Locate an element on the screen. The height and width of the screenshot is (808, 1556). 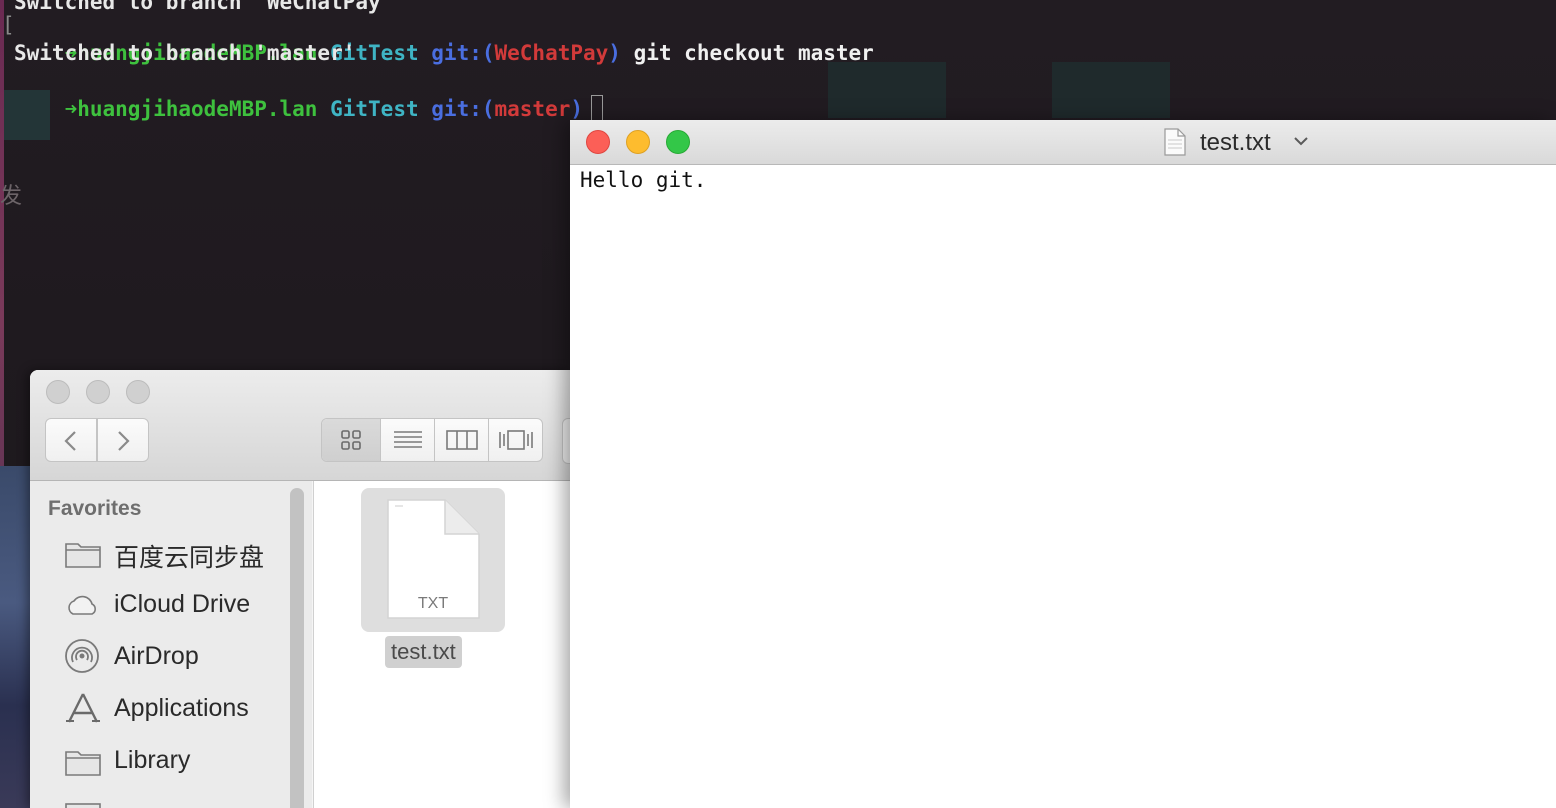
sidebar-item-partial is located at coordinates (184, 801).